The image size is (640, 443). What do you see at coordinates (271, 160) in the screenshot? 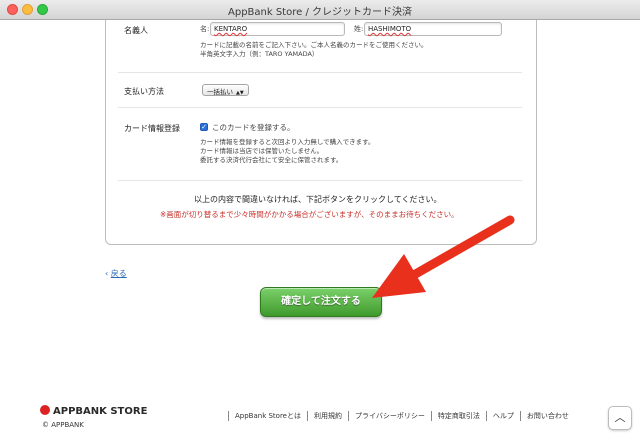
I see `register-help-text-3: 委託する決済代行会社にて安全に保管されます。` at bounding box center [271, 160].